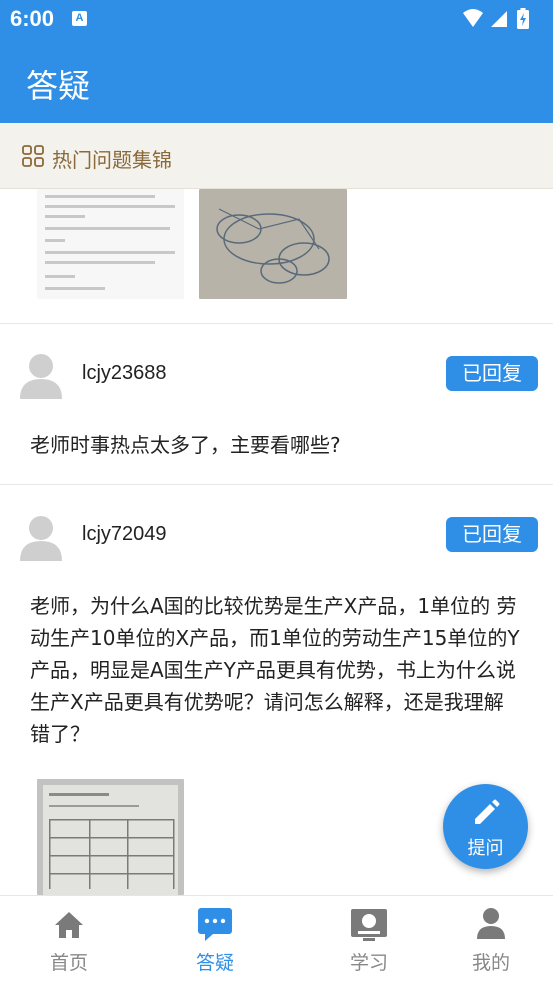  I want to click on hot-questions-label: 热门问题集锦, so click(112, 160).